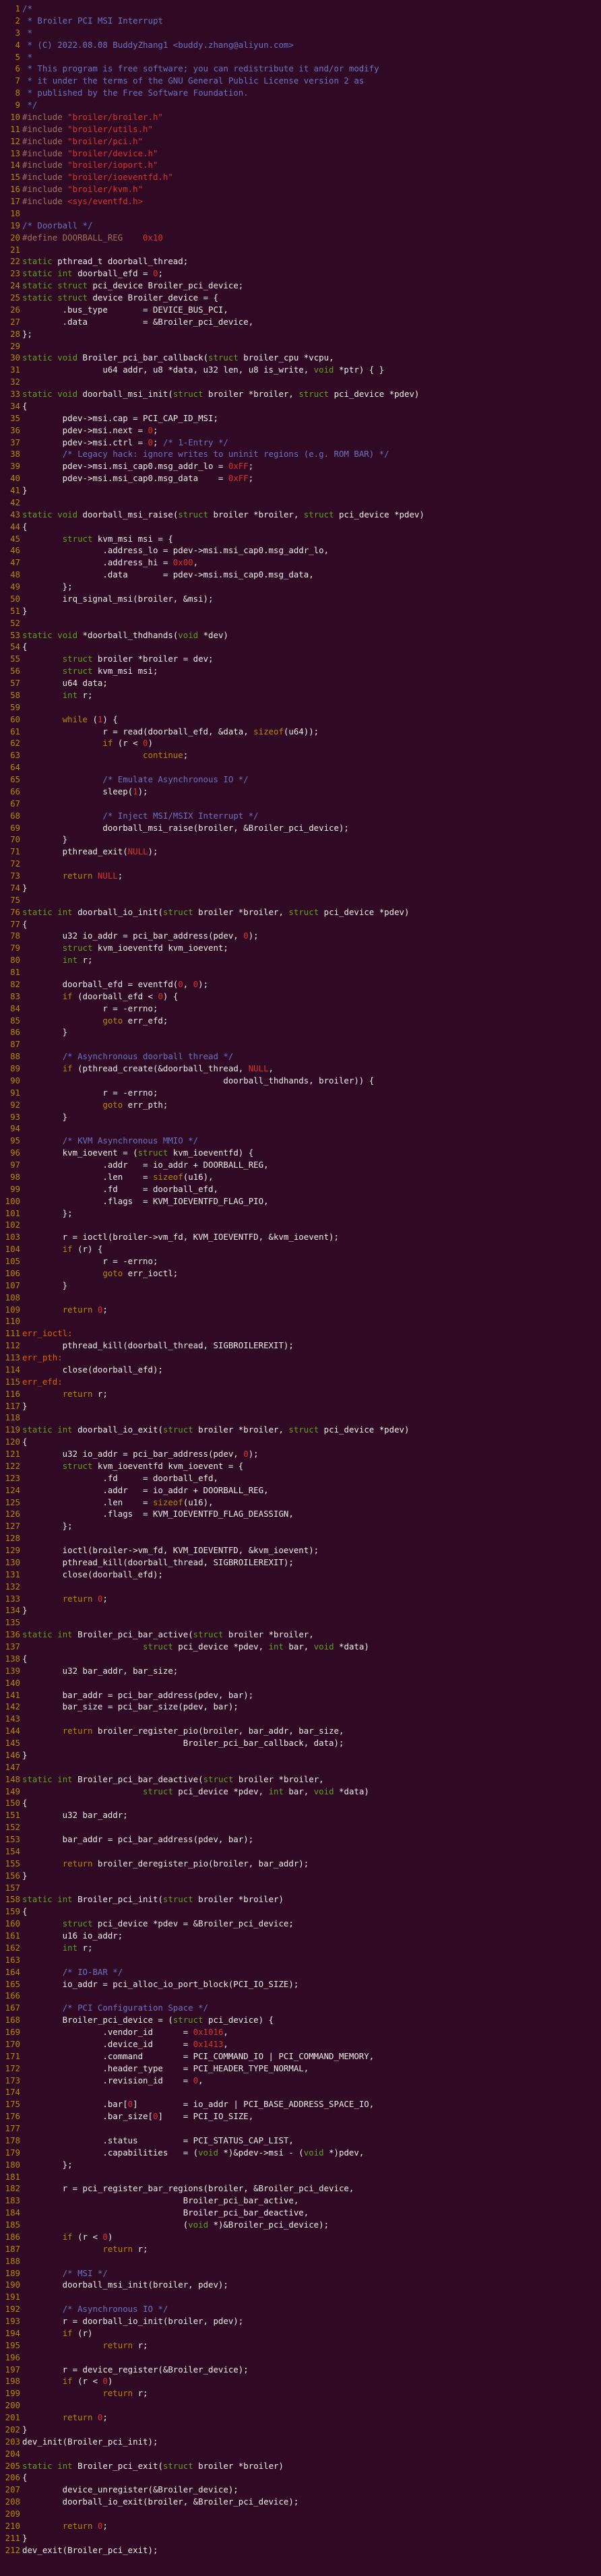 The width and height of the screenshot is (601, 2576). I want to click on code-line: 37 pdev->msi.ctrl = 0; /* 1-Entry */, so click(212, 443).